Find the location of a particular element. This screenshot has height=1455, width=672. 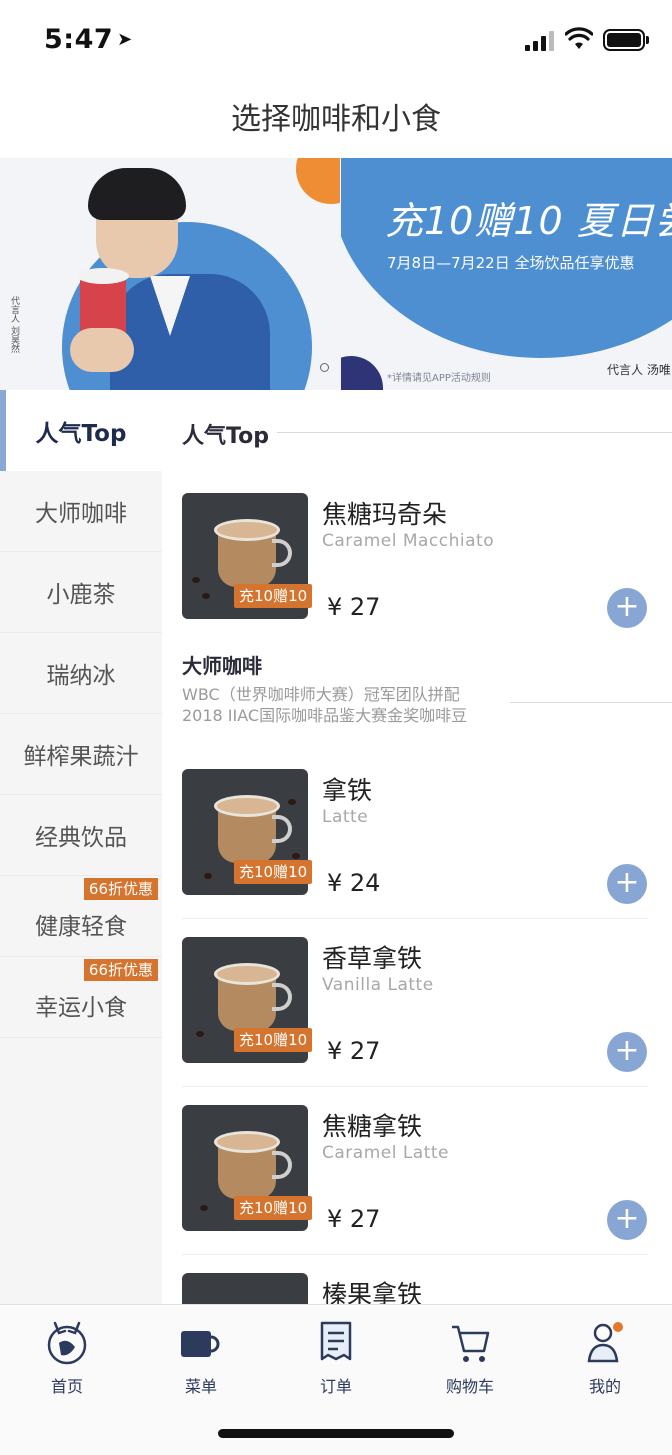

product-english-name: Latte is located at coordinates (345, 817).